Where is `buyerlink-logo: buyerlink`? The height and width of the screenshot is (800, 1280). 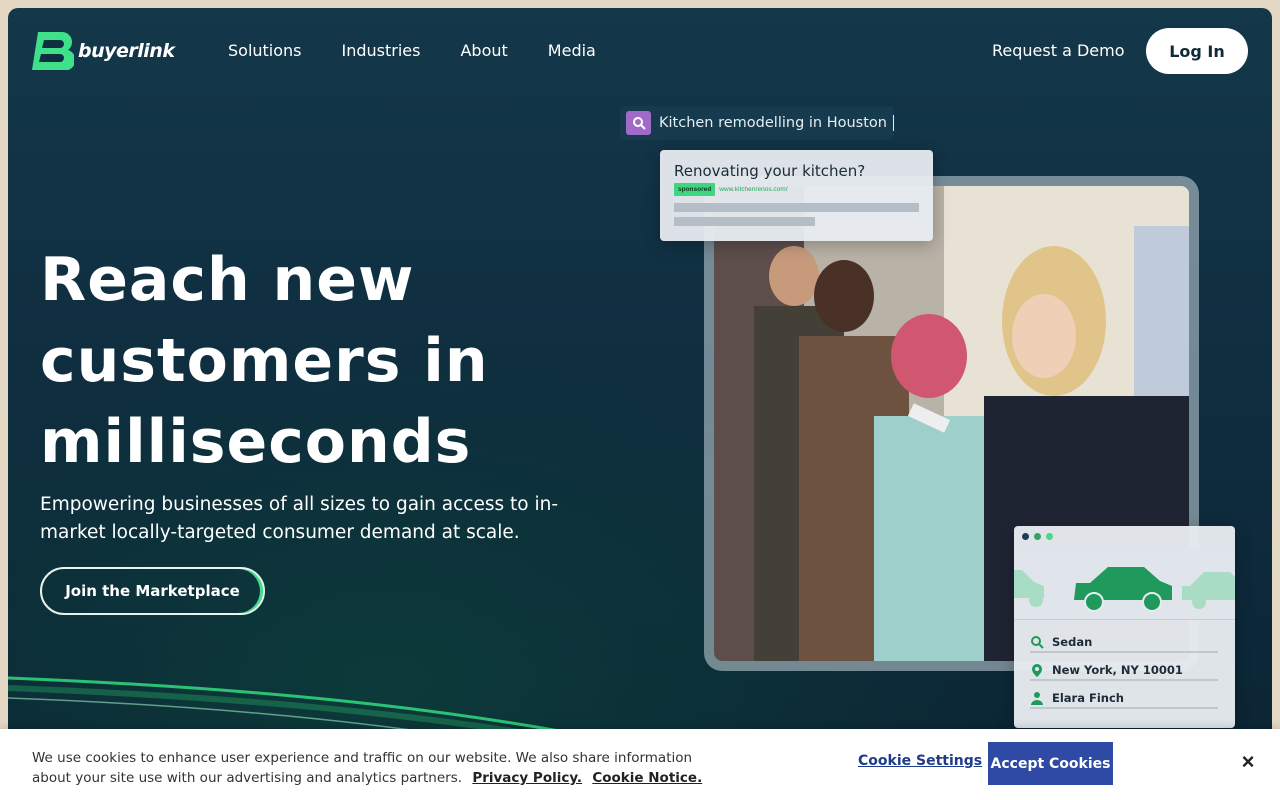 buyerlink-logo: buyerlink is located at coordinates (103, 51).